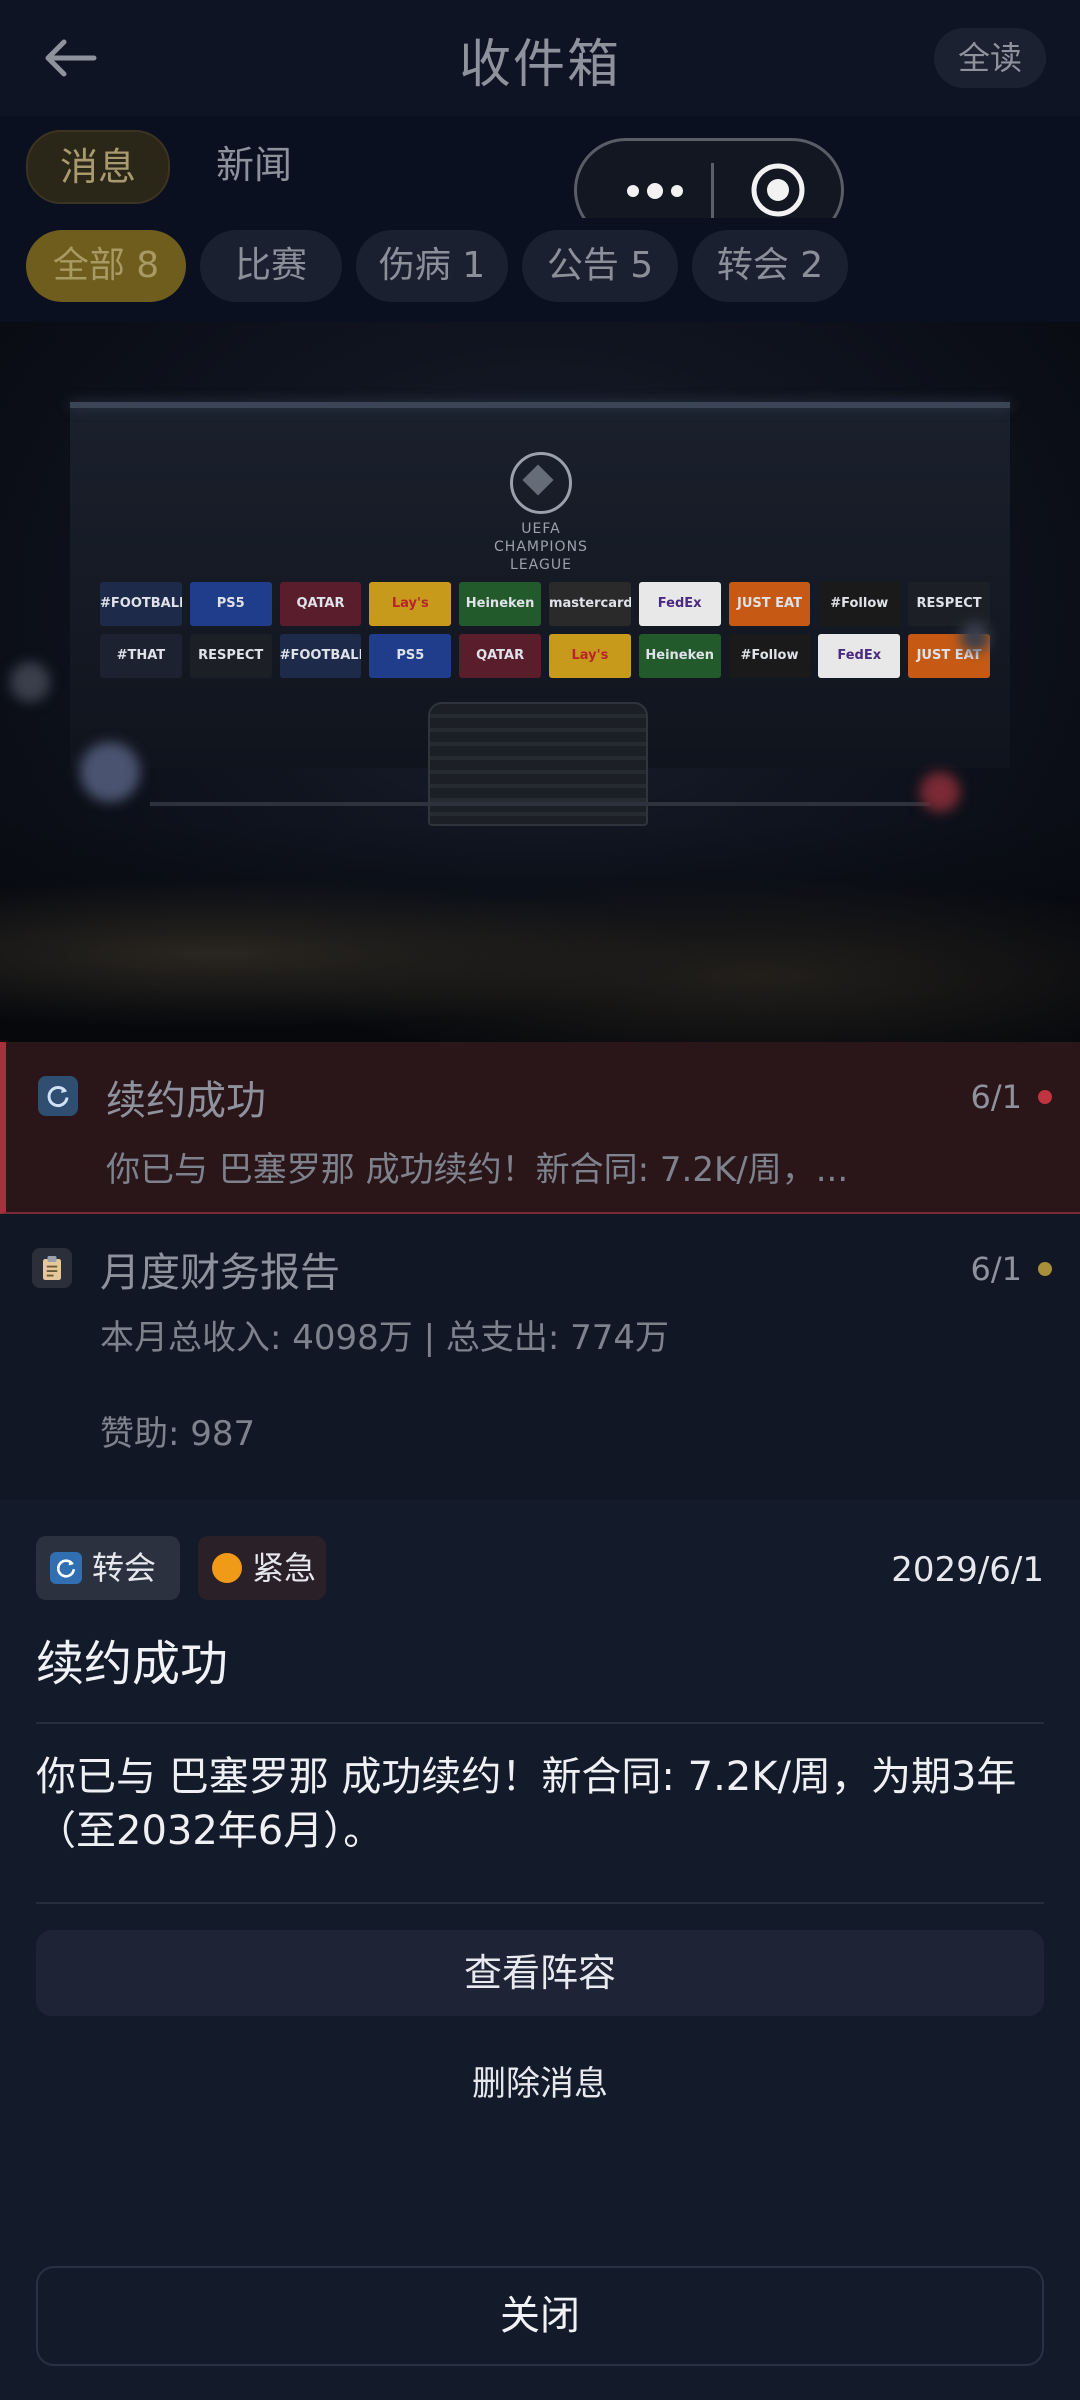  Describe the element at coordinates (186, 1101) in the screenshot. I see `message-title: 续约成功` at that location.